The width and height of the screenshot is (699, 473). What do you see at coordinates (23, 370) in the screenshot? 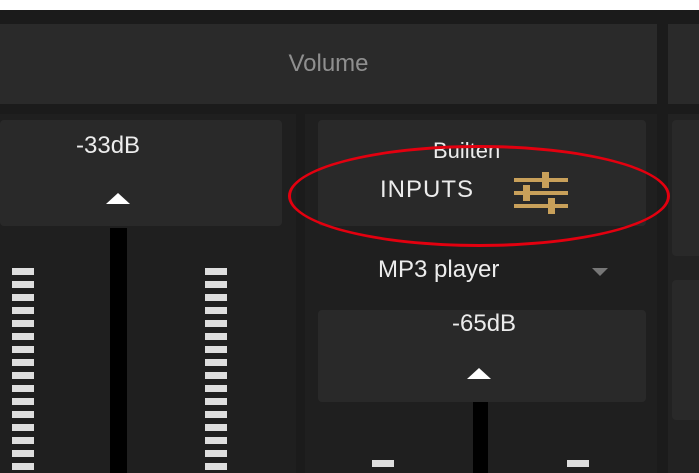
I see `channel-left-meter-left` at bounding box center [23, 370].